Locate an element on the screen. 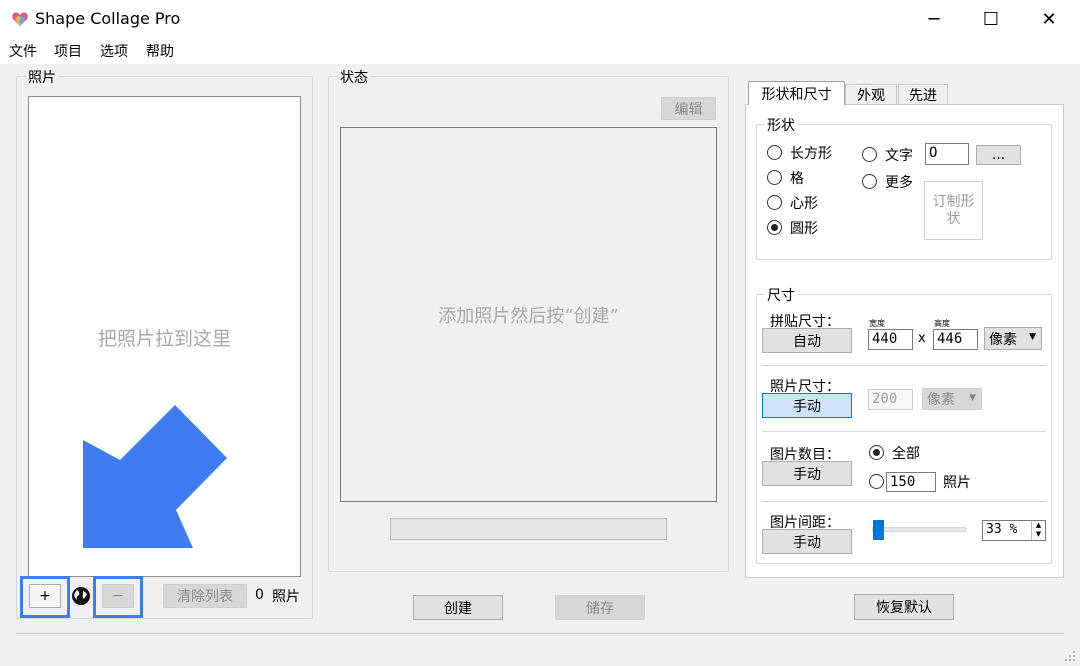 The width and height of the screenshot is (1080, 666). shape-more-radio is located at coordinates (869, 181).